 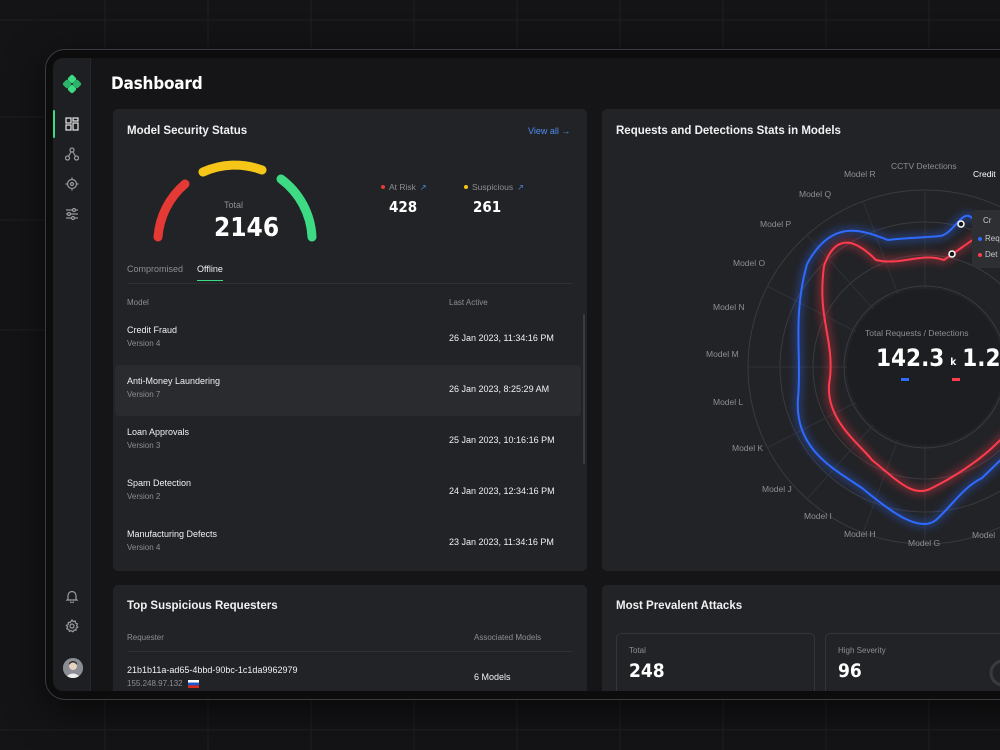 What do you see at coordinates (172, 534) in the screenshot?
I see `model-name: Manufacturing Defects` at bounding box center [172, 534].